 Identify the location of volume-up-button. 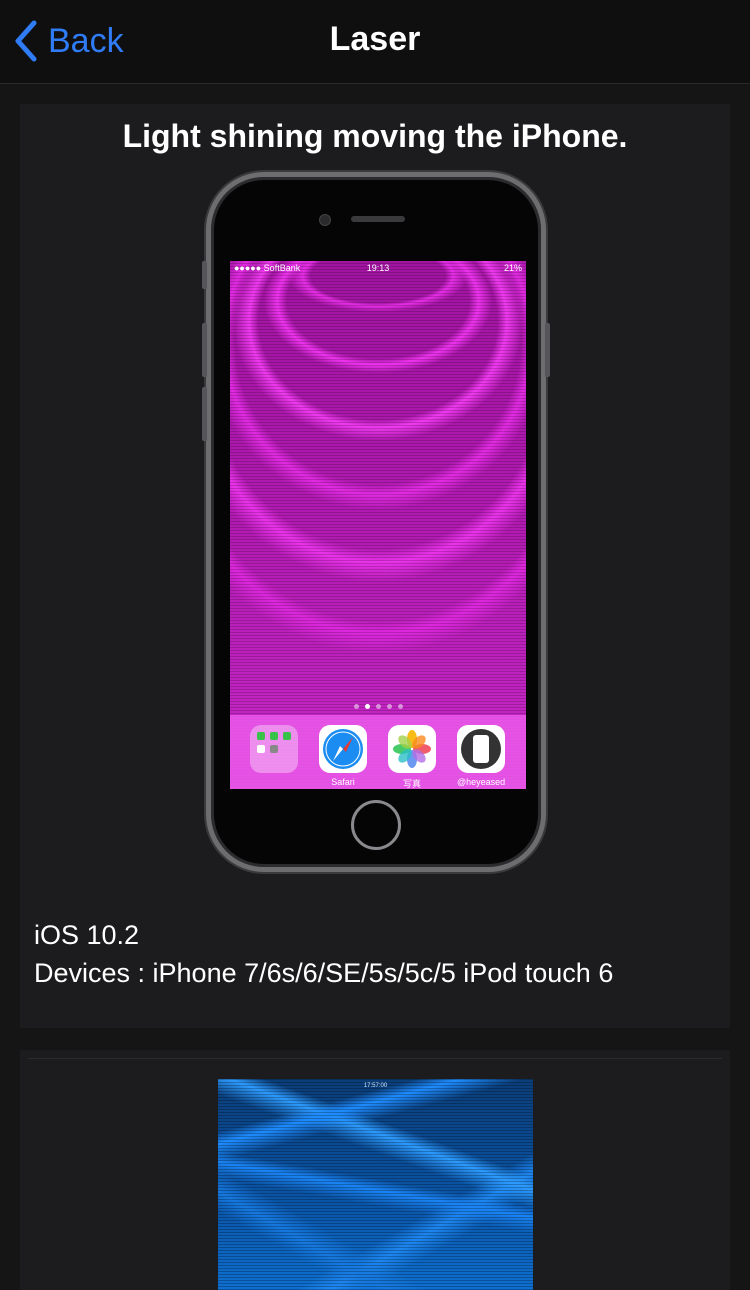
(204, 350).